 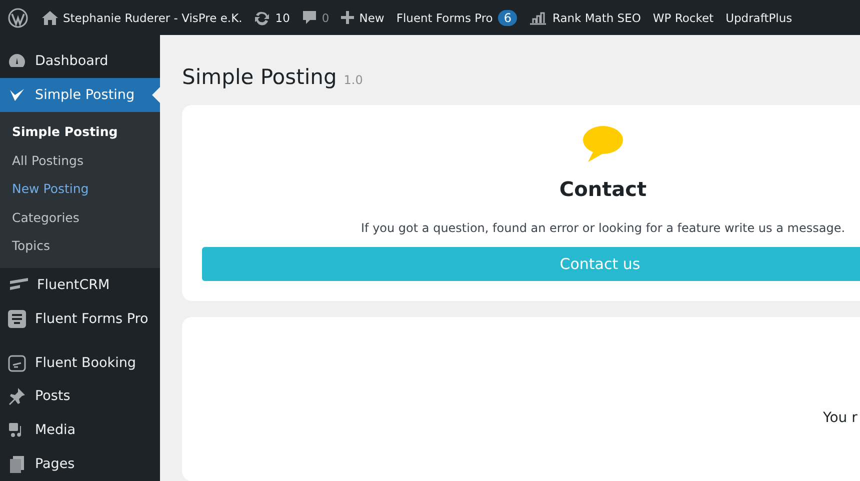 I want to click on comments-link: 0, so click(x=316, y=17).